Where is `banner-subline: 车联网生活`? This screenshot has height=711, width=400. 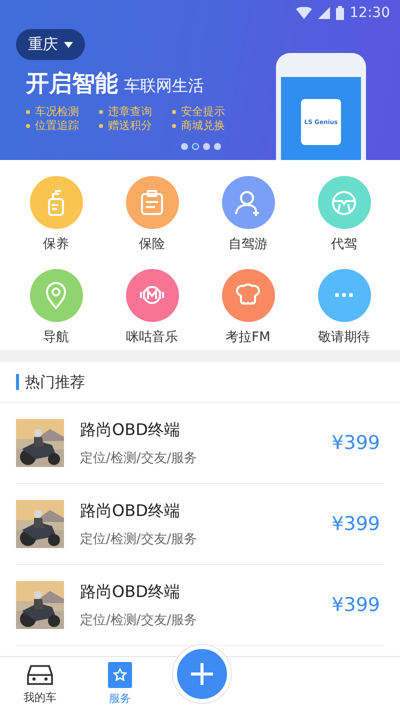 banner-subline: 车联网生活 is located at coordinates (164, 86).